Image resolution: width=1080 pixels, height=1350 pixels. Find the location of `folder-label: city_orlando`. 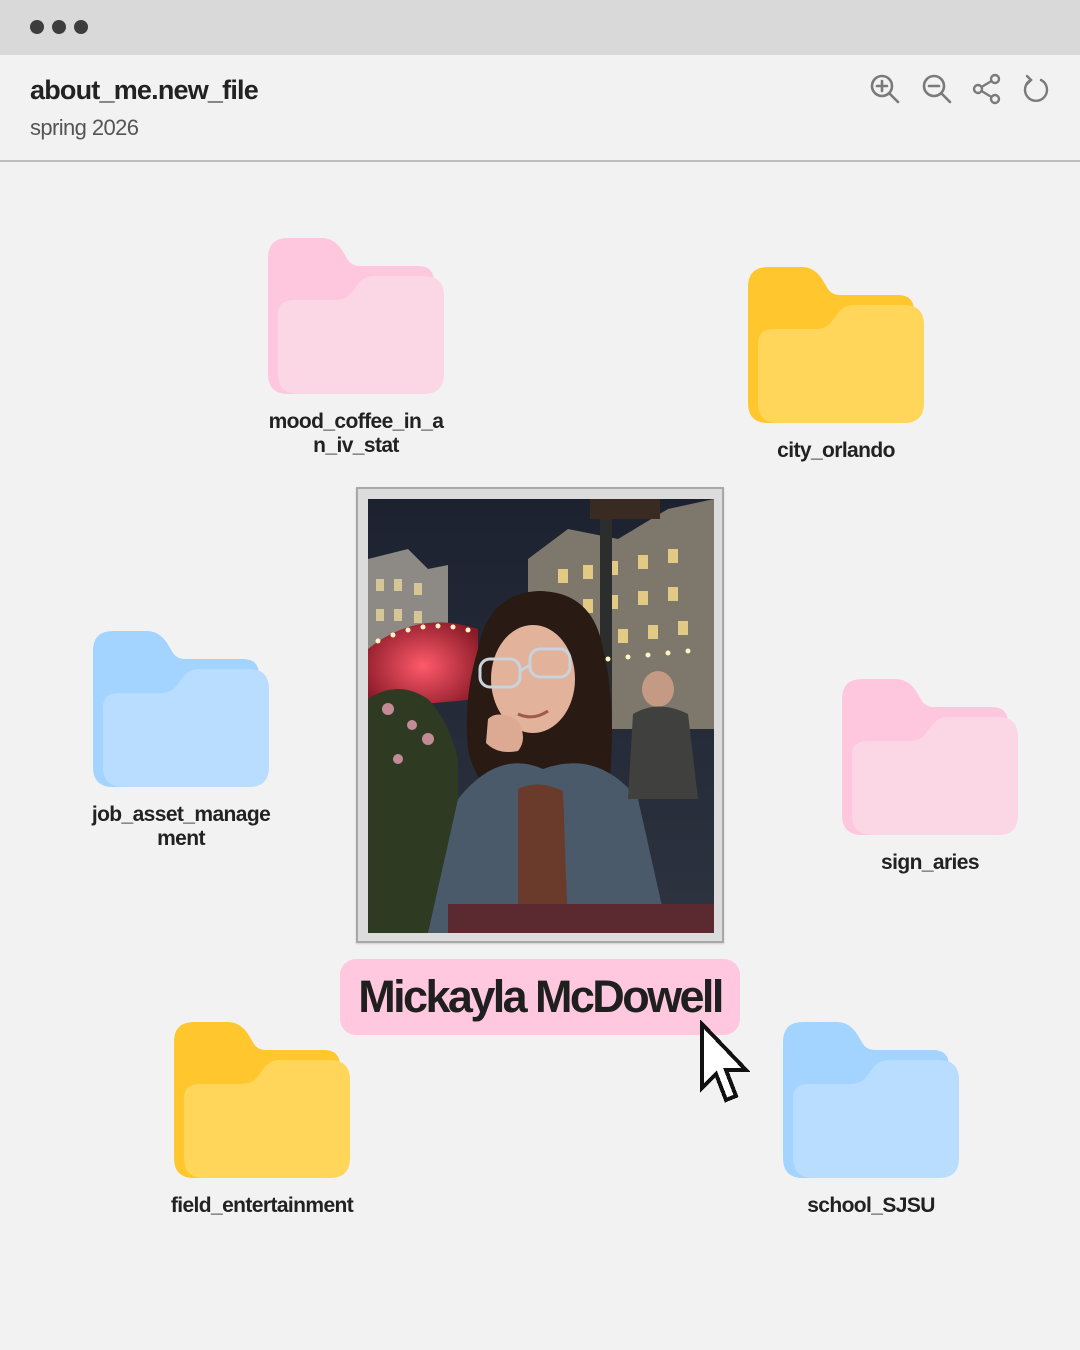

folder-label: city_orlando is located at coordinates (836, 450).